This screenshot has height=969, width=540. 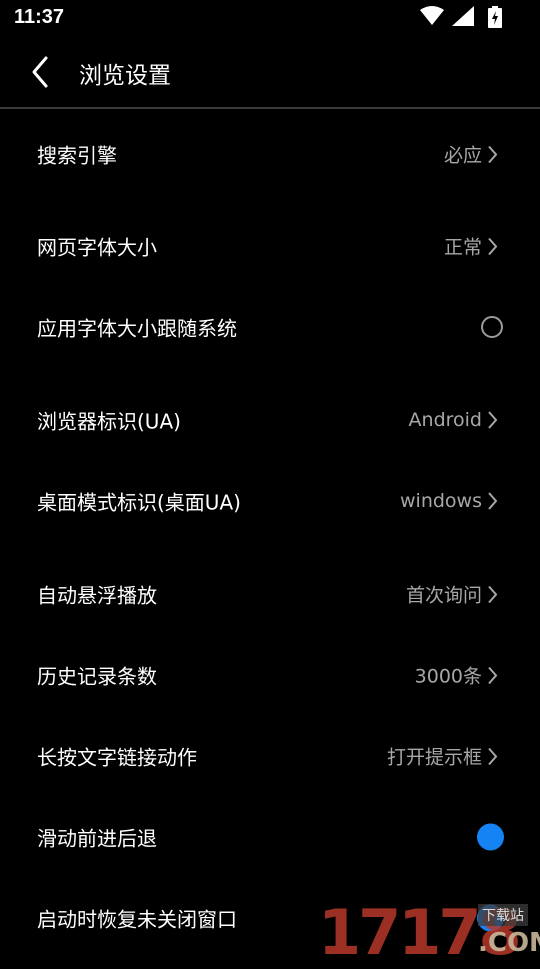 What do you see at coordinates (270, 675) in the screenshot?
I see `setting-history-count: 历史记录条数 3000条` at bounding box center [270, 675].